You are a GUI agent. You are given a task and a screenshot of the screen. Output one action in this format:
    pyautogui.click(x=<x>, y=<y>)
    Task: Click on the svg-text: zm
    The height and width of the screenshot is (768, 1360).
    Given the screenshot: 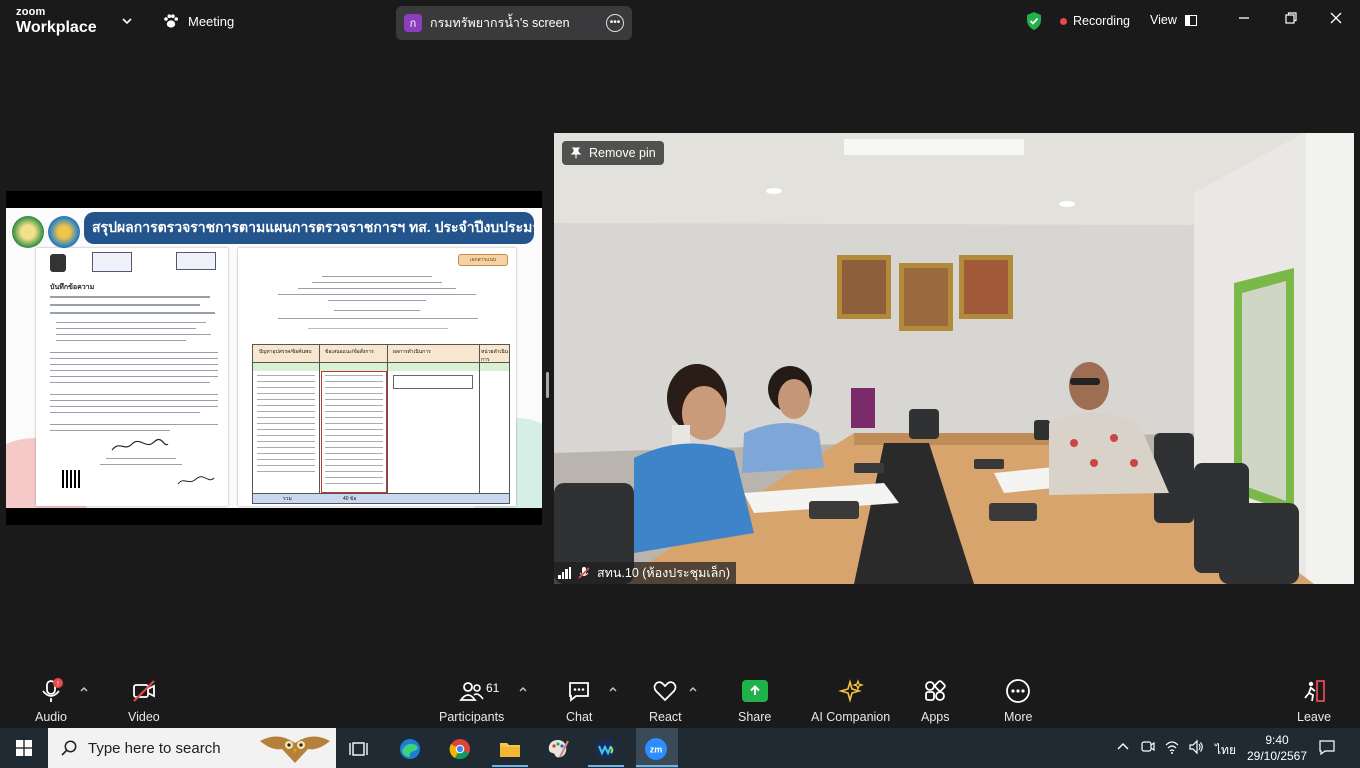 What is the action you would take?
    pyautogui.click(x=656, y=750)
    